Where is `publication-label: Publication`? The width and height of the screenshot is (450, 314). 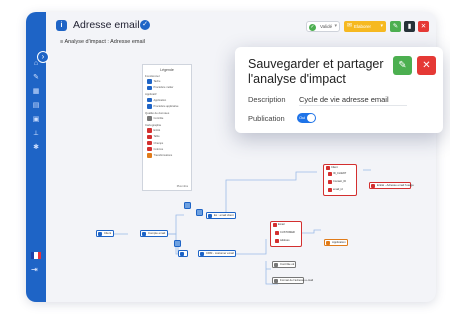 publication-label: Publication is located at coordinates (266, 118).